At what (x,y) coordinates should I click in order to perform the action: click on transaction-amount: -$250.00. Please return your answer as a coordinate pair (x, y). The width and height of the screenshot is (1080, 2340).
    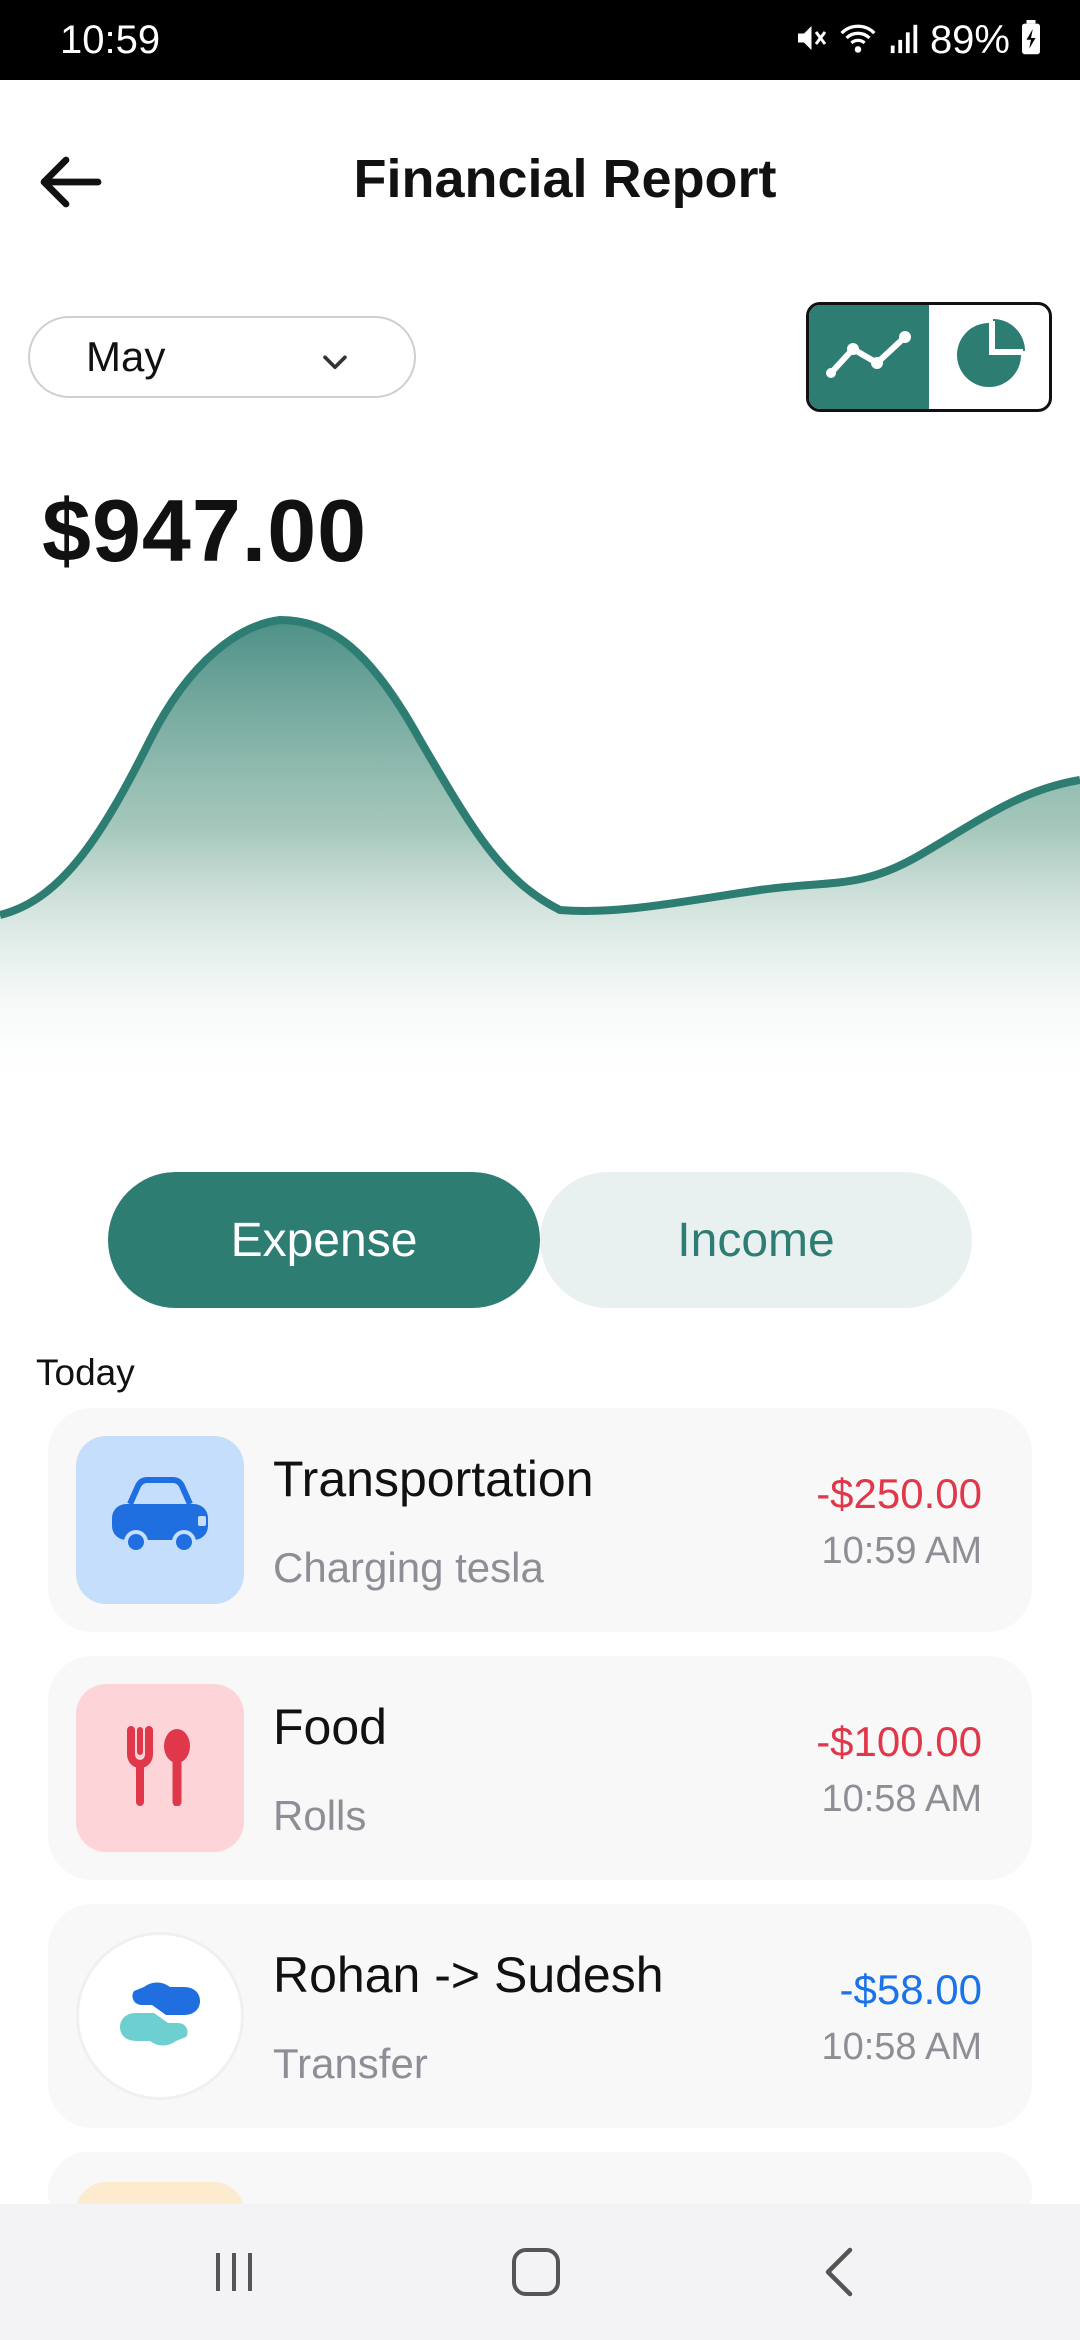
    Looking at the image, I should click on (899, 1493).